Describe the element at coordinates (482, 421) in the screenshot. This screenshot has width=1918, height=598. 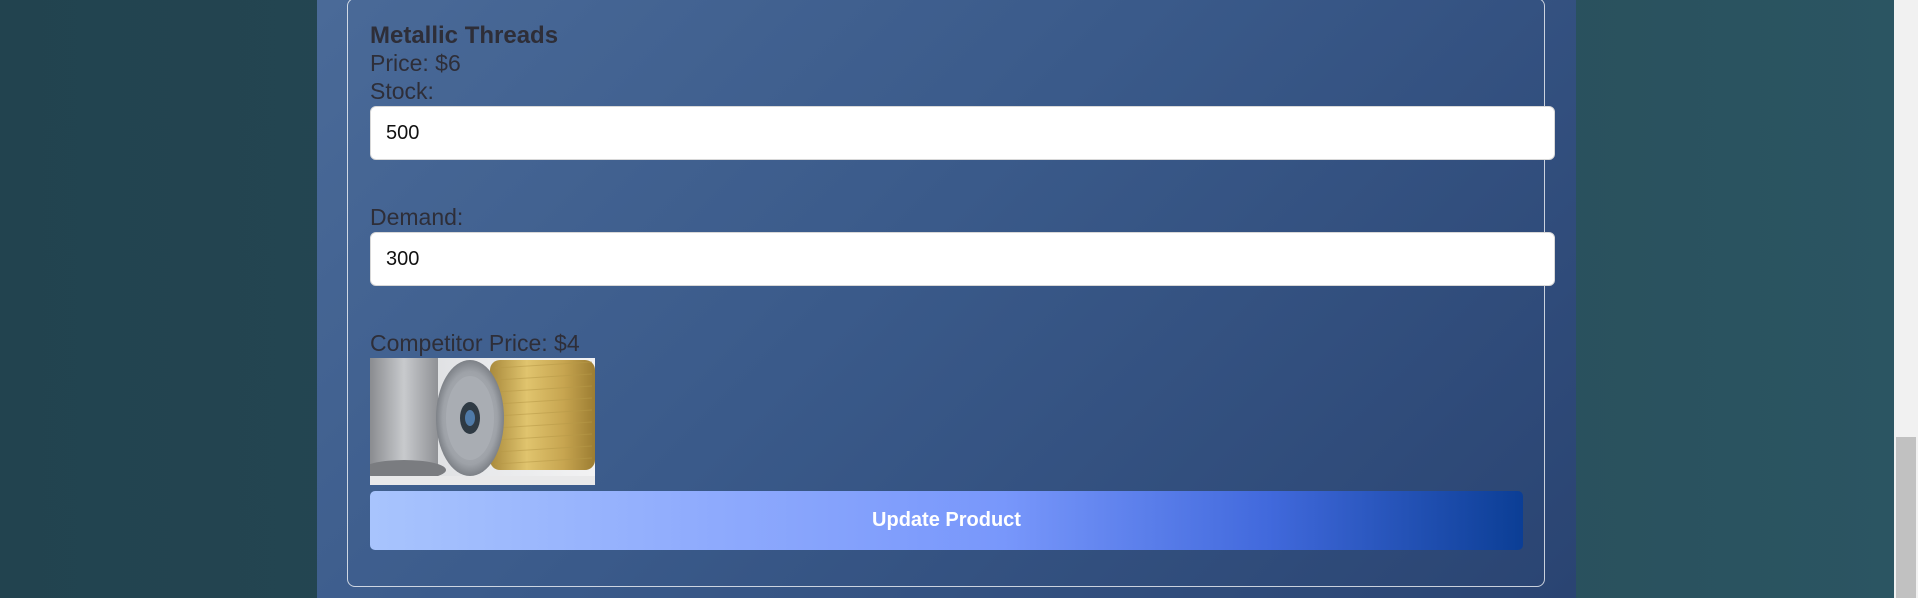
I see `product-image` at that location.